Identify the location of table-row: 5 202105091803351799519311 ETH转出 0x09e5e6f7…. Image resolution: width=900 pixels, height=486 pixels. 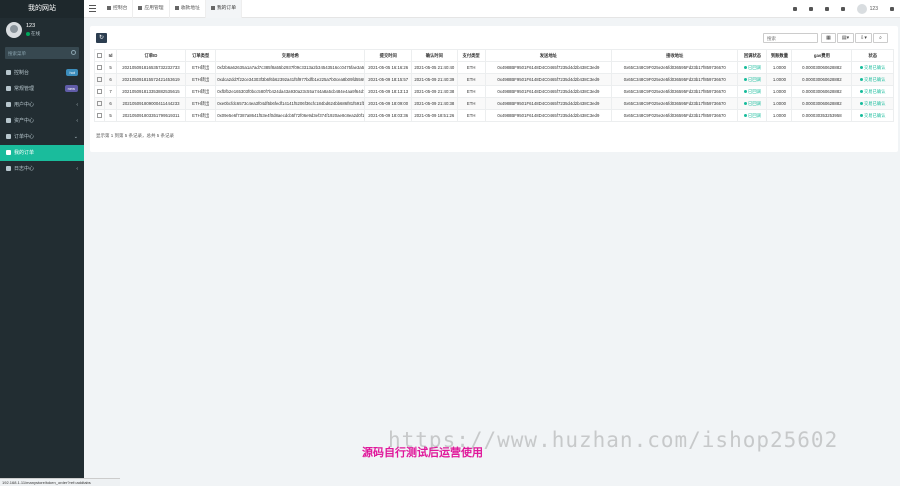
(493, 115).